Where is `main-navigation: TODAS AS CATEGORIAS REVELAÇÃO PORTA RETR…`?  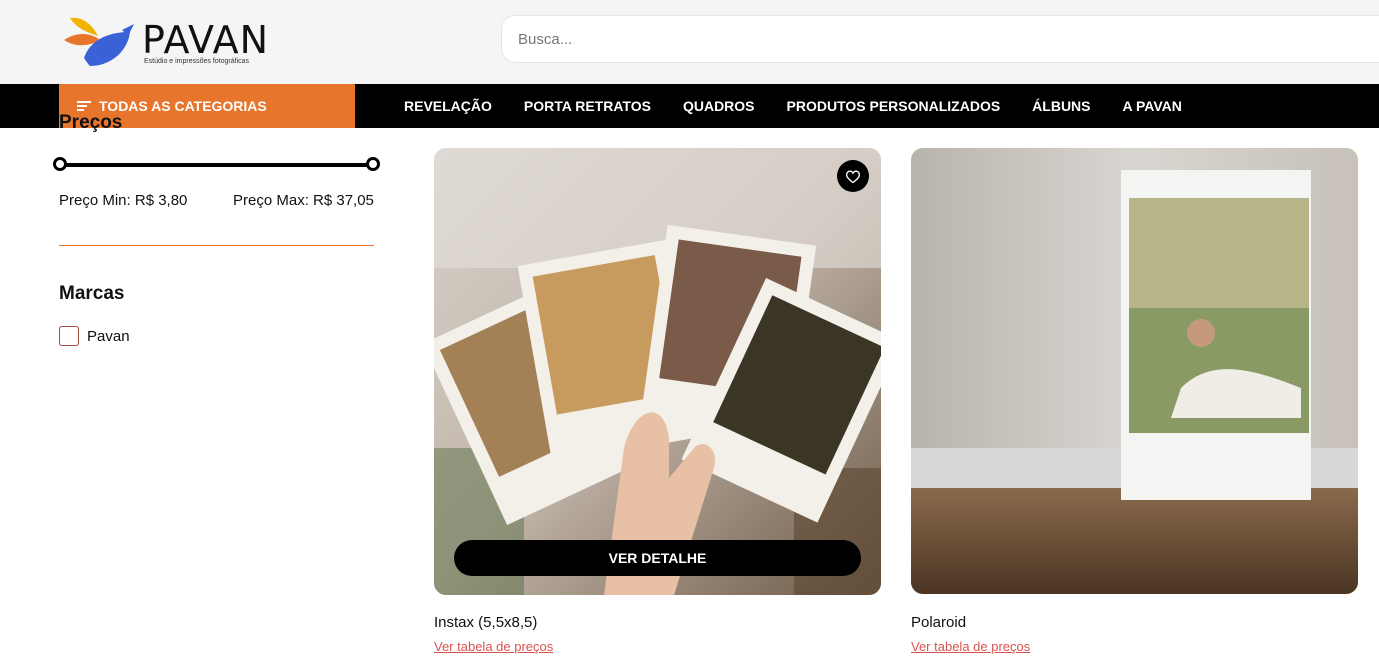 main-navigation: TODAS AS CATEGORIAS REVELAÇÃO PORTA RETR… is located at coordinates (689, 106).